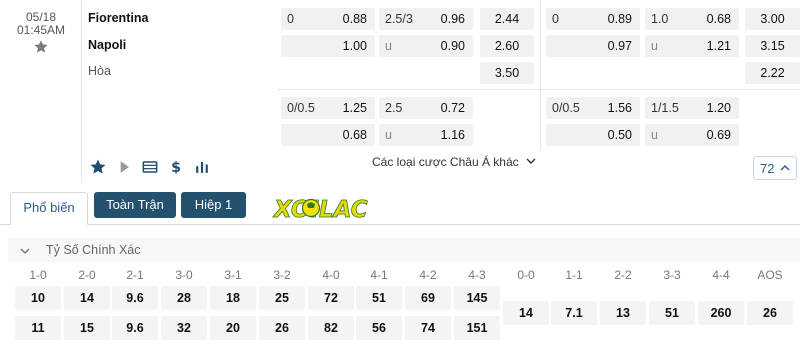  What do you see at coordinates (87, 275) in the screenshot?
I see `score-label: 2-0` at bounding box center [87, 275].